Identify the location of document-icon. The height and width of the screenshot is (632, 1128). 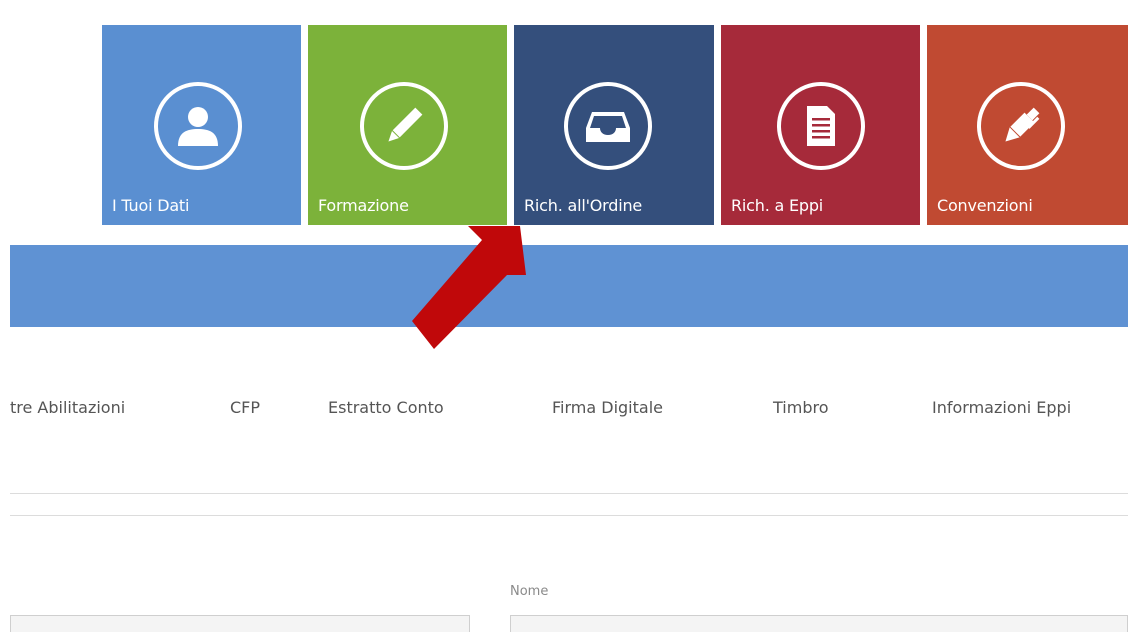
(821, 126).